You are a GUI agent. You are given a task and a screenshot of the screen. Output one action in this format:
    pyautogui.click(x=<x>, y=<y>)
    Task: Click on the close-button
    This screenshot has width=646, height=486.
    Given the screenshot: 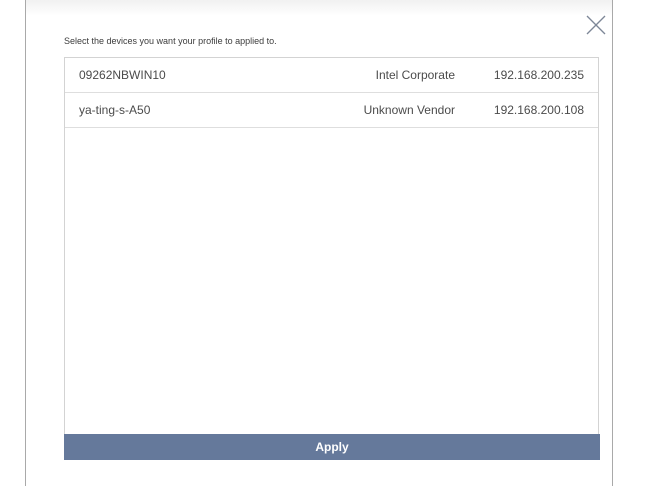 What is the action you would take?
    pyautogui.click(x=596, y=25)
    